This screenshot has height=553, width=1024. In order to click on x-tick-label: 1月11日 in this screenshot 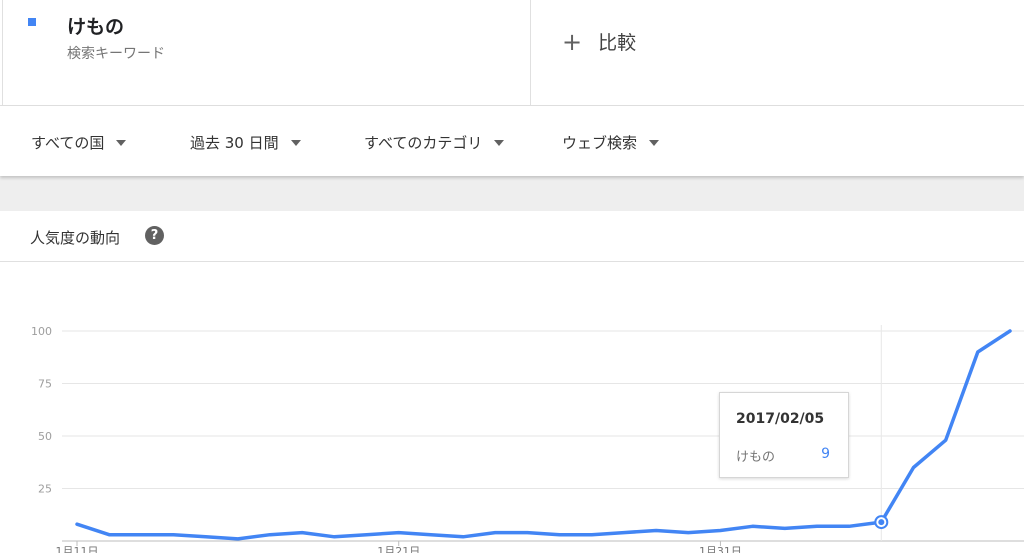, I will do `click(77, 549)`.